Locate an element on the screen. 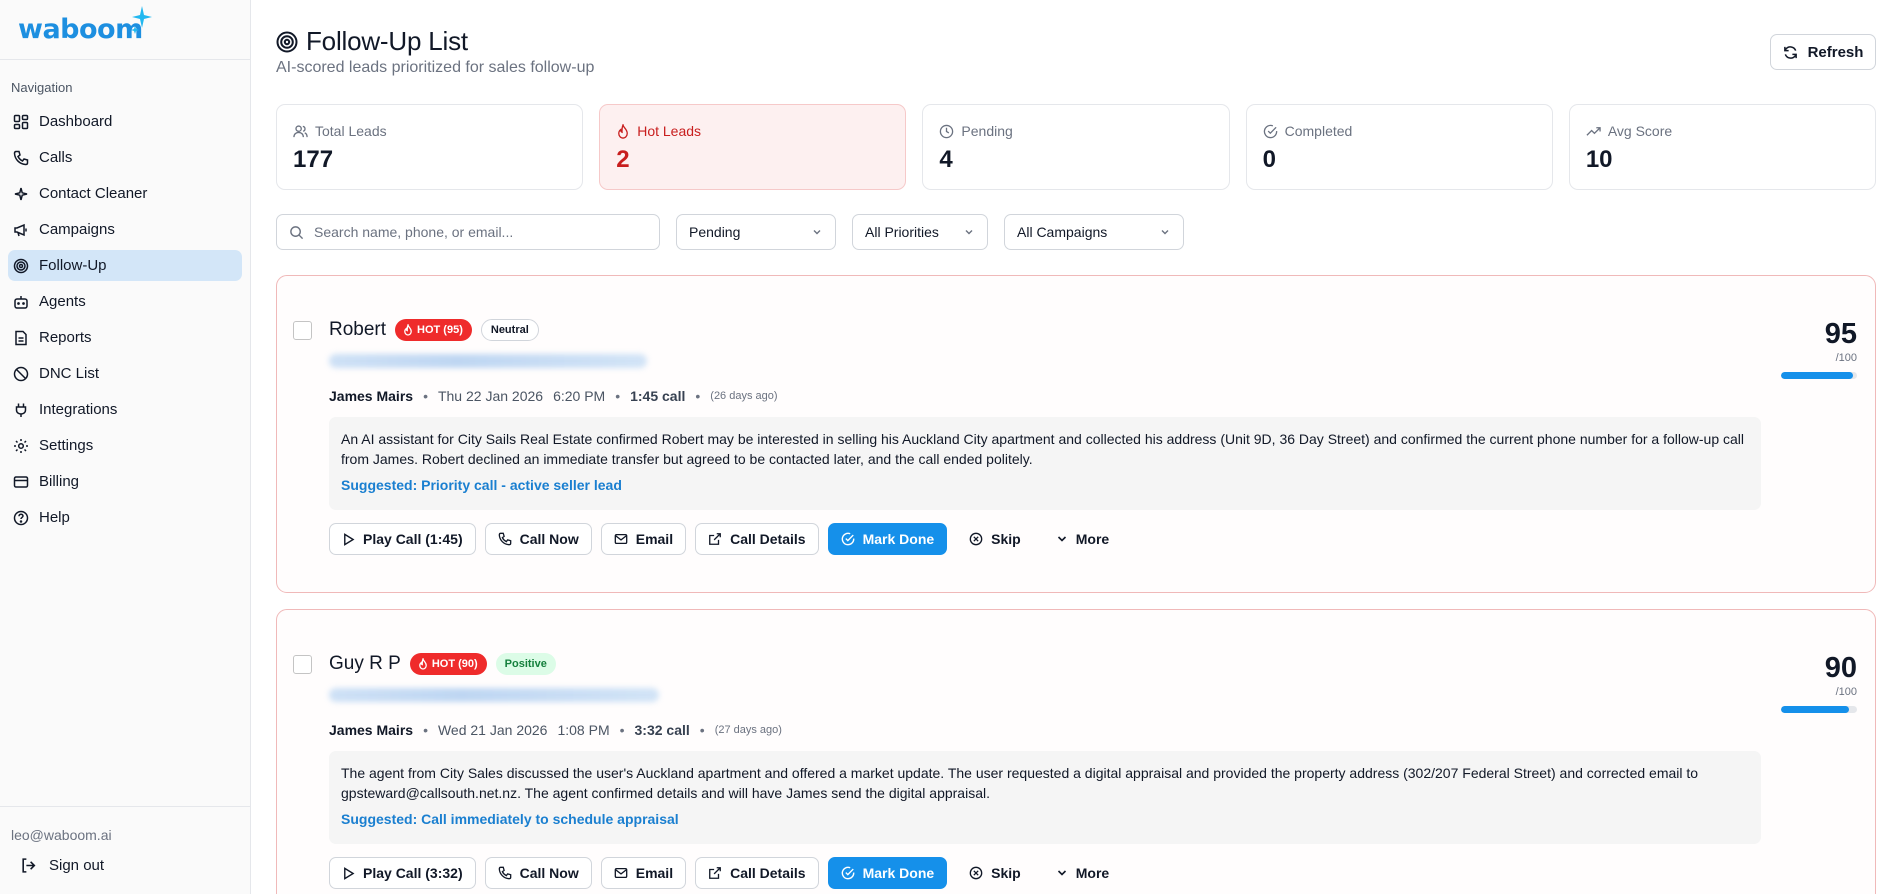  stat-value: 4 is located at coordinates (946, 159).